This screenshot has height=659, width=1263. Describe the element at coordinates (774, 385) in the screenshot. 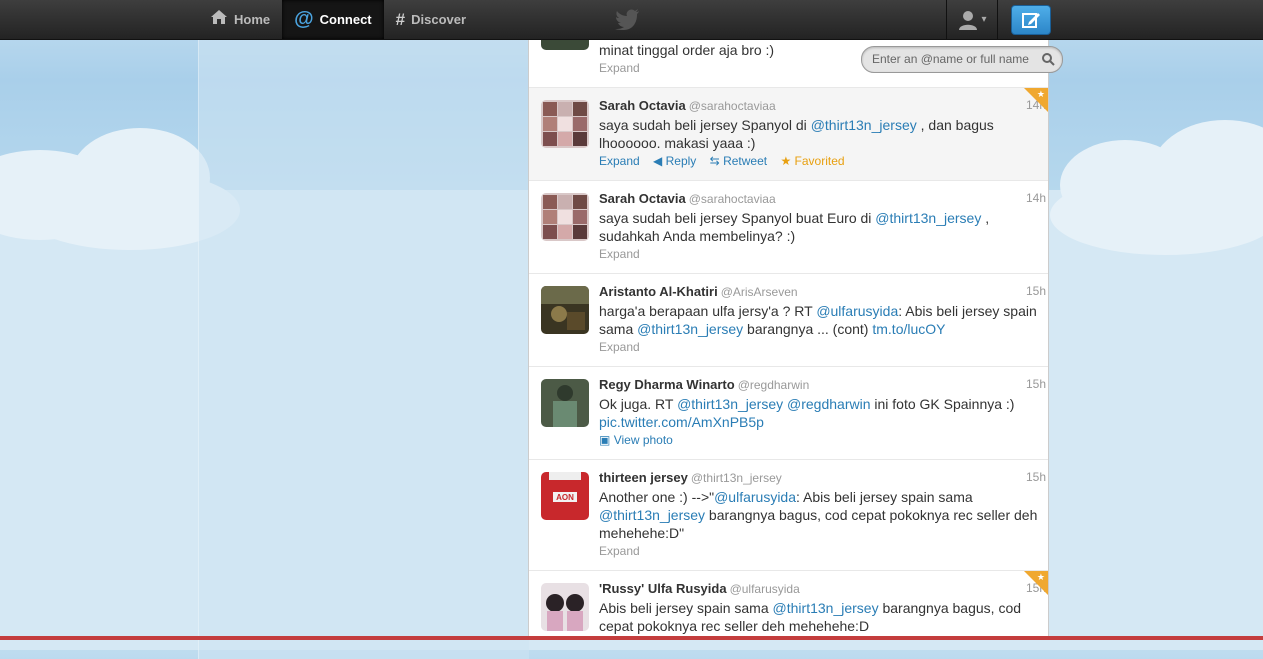

I see `tweet-author-handle: @regdharwin` at that location.